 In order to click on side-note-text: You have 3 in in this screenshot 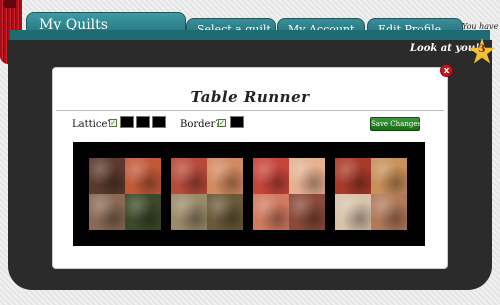, I will do `click(481, 26)`.